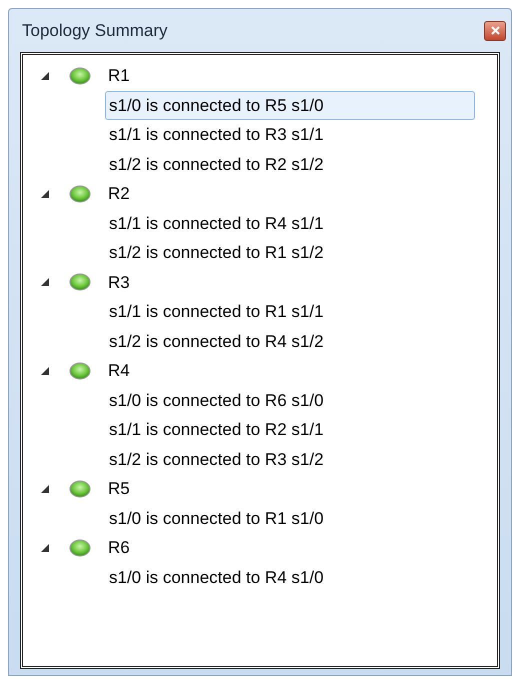 The image size is (517, 679). I want to click on connection-item: s1/1 is connected to R1 s1/1, so click(216, 311).